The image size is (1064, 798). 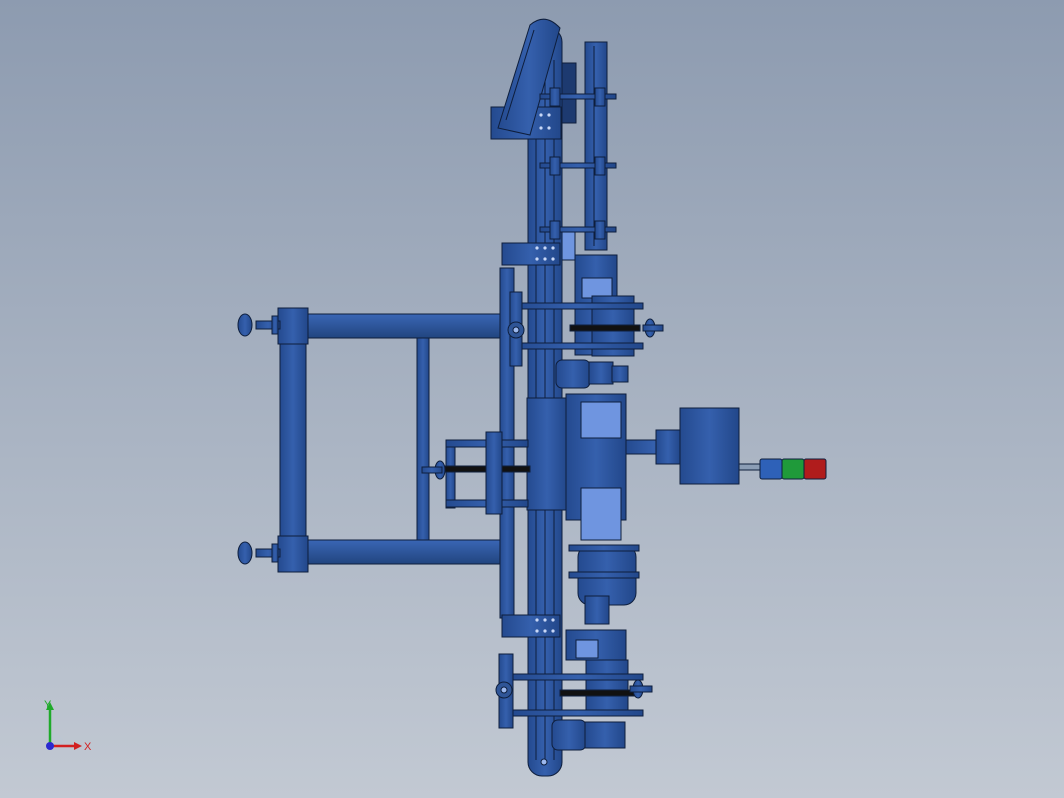 I want to click on x-axis-arrowhead, so click(x=78, y=746).